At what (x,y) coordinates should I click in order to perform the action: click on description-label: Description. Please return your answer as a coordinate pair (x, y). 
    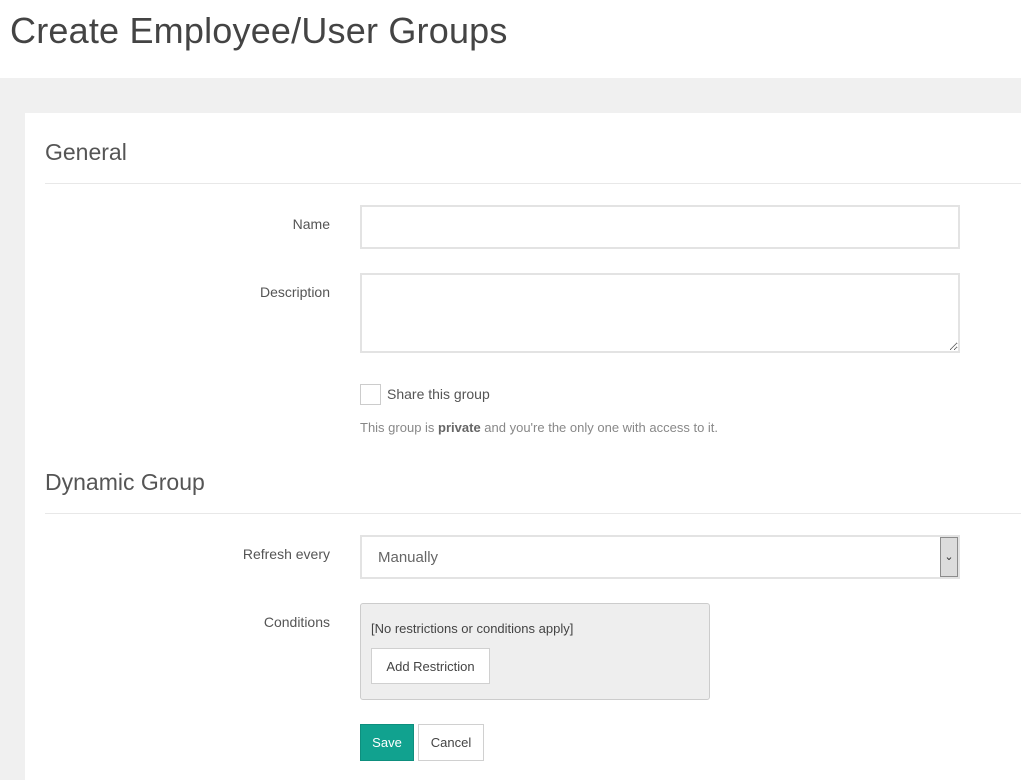
    Looking at the image, I should click on (294, 292).